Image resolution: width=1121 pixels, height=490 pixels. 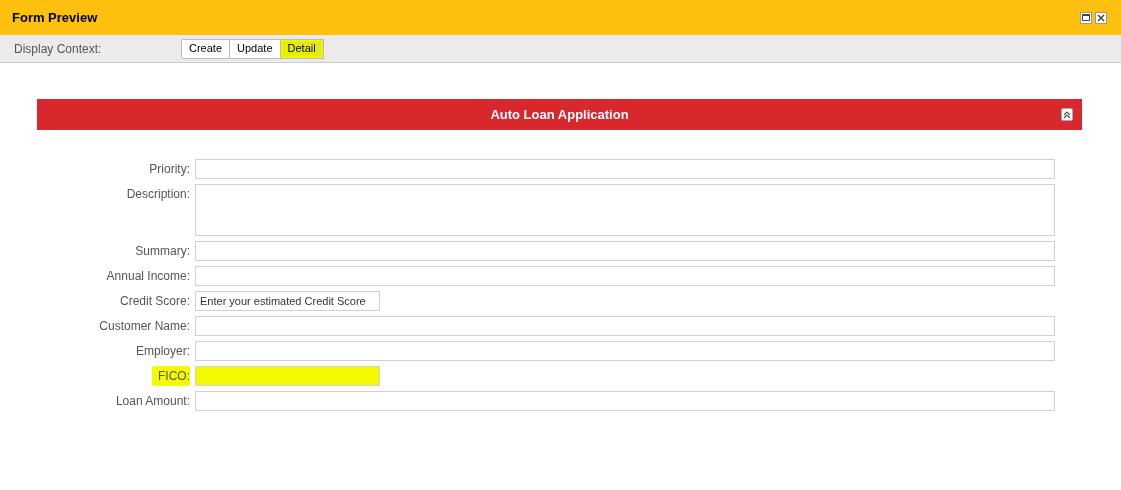 What do you see at coordinates (55, 17) in the screenshot?
I see `window-title: Form Preview` at bounding box center [55, 17].